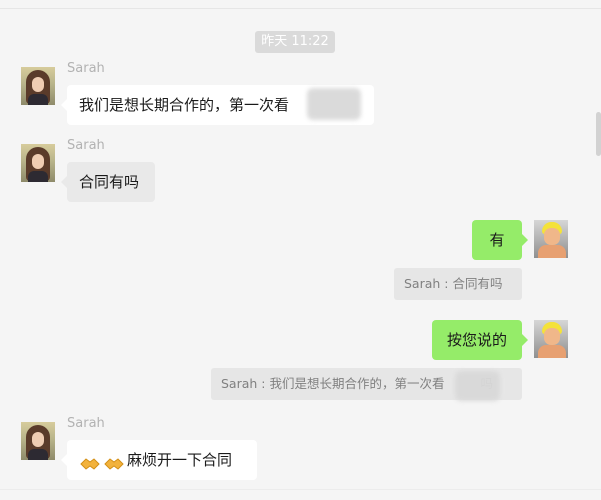 The width and height of the screenshot is (601, 500). I want to click on top-divider, so click(300, 4).